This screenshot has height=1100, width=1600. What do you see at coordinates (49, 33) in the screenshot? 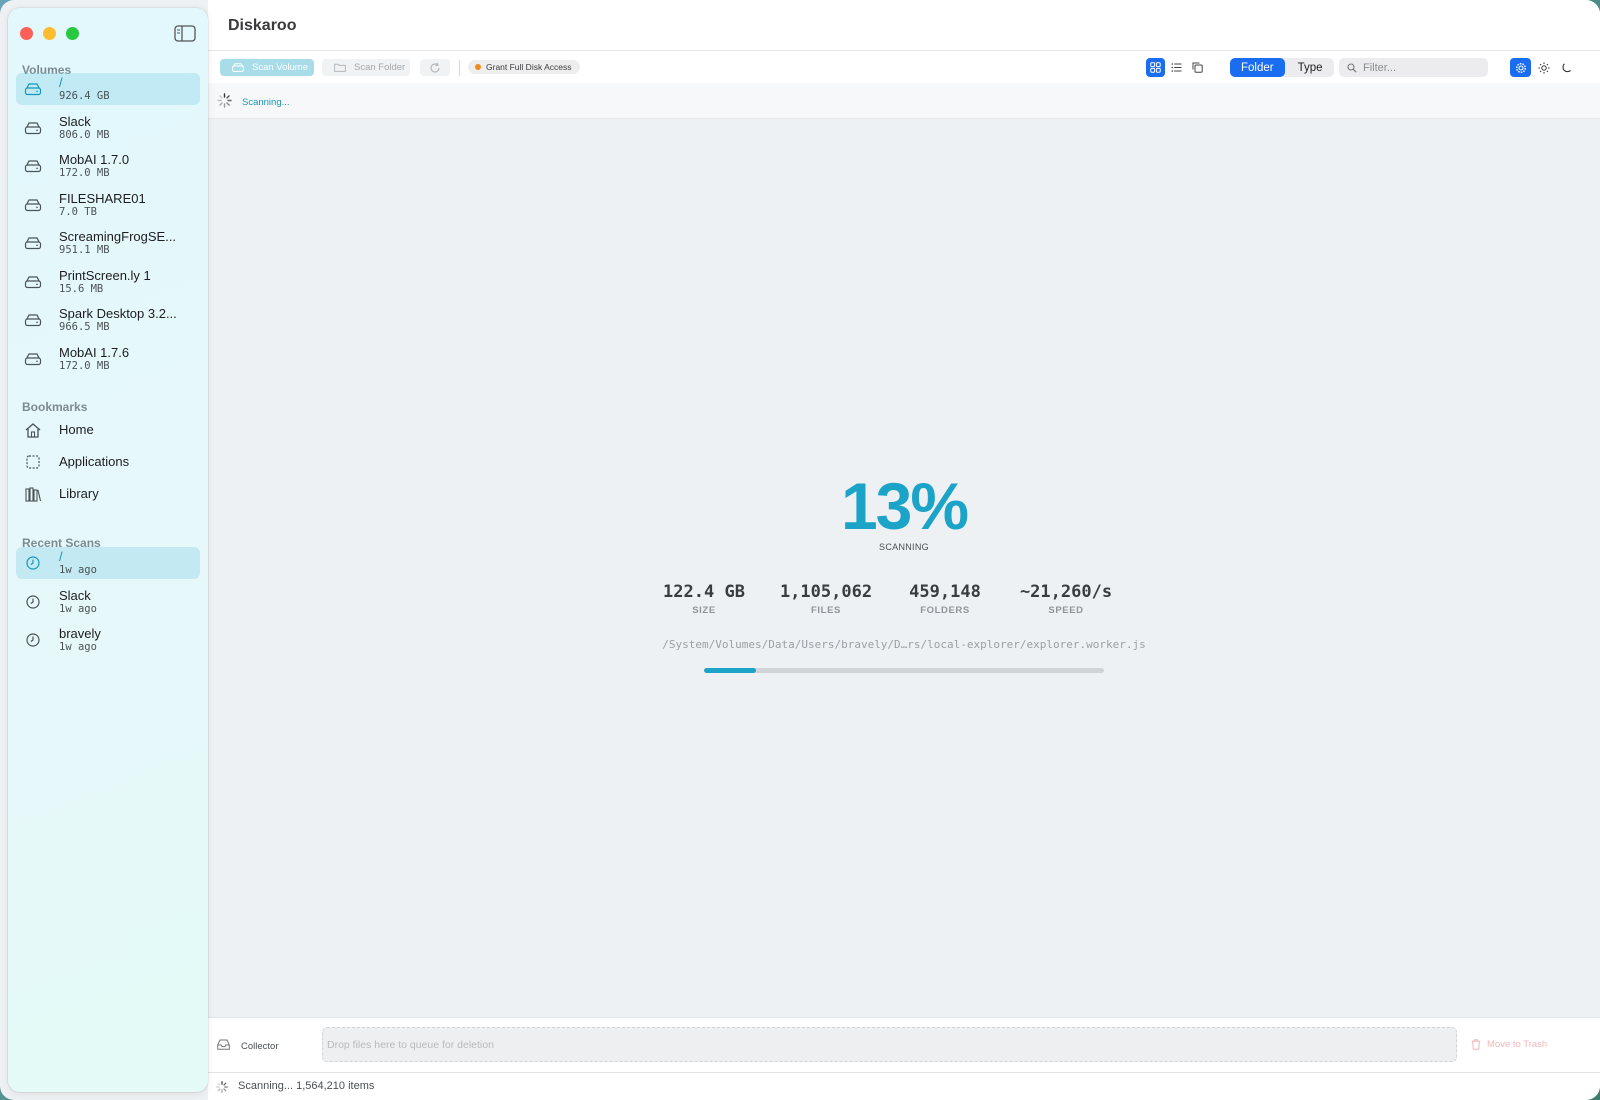
I see `minimize-window-button` at bounding box center [49, 33].